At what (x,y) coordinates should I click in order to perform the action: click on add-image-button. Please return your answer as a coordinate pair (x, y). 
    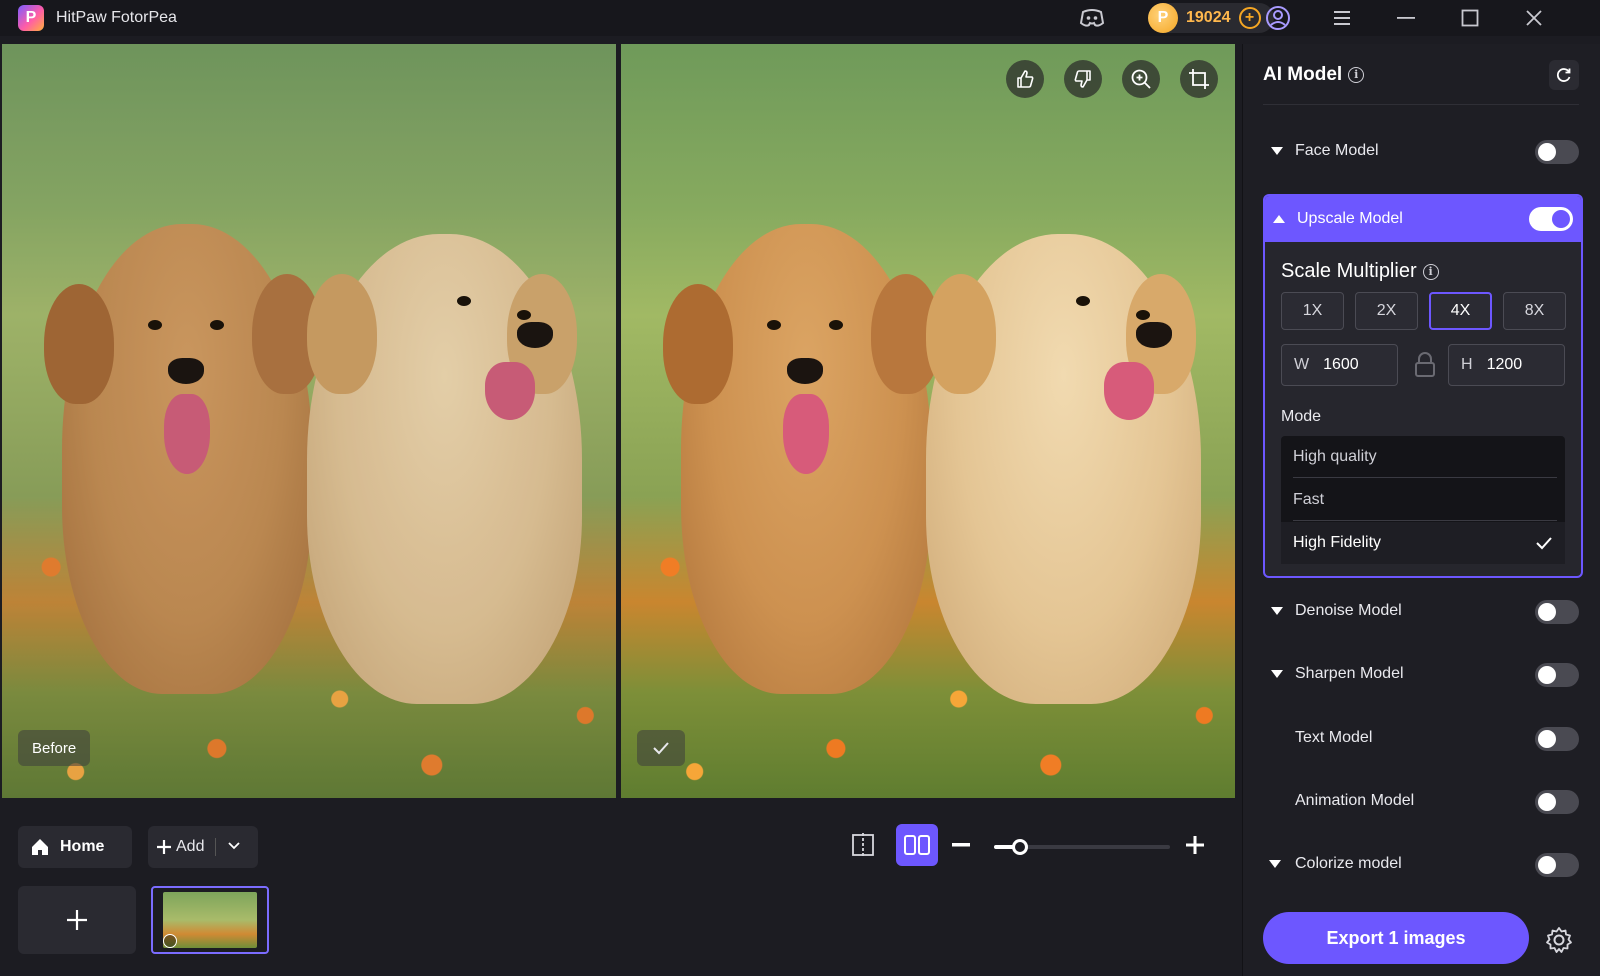
    Looking at the image, I should click on (77, 920).